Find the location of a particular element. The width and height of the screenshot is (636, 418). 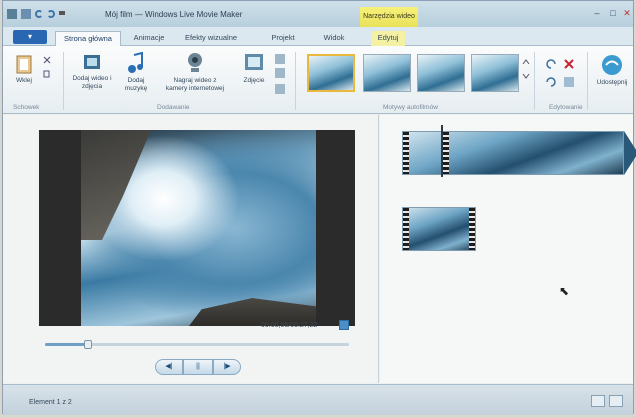

minimize-button: – is located at coordinates (597, 13).